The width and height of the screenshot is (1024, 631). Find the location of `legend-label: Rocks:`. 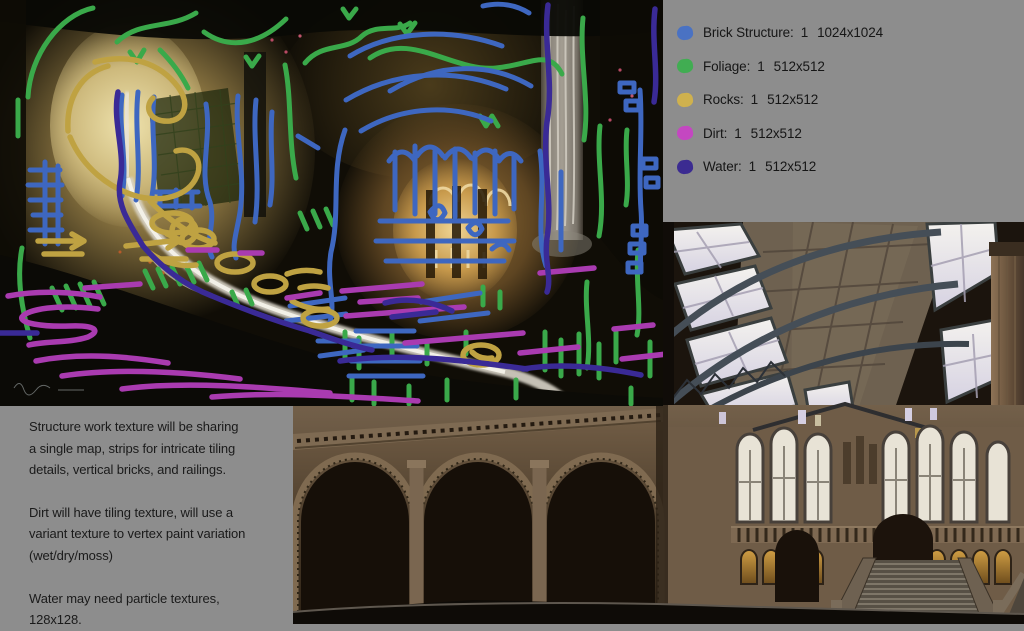

legend-label: Rocks: is located at coordinates (723, 100).